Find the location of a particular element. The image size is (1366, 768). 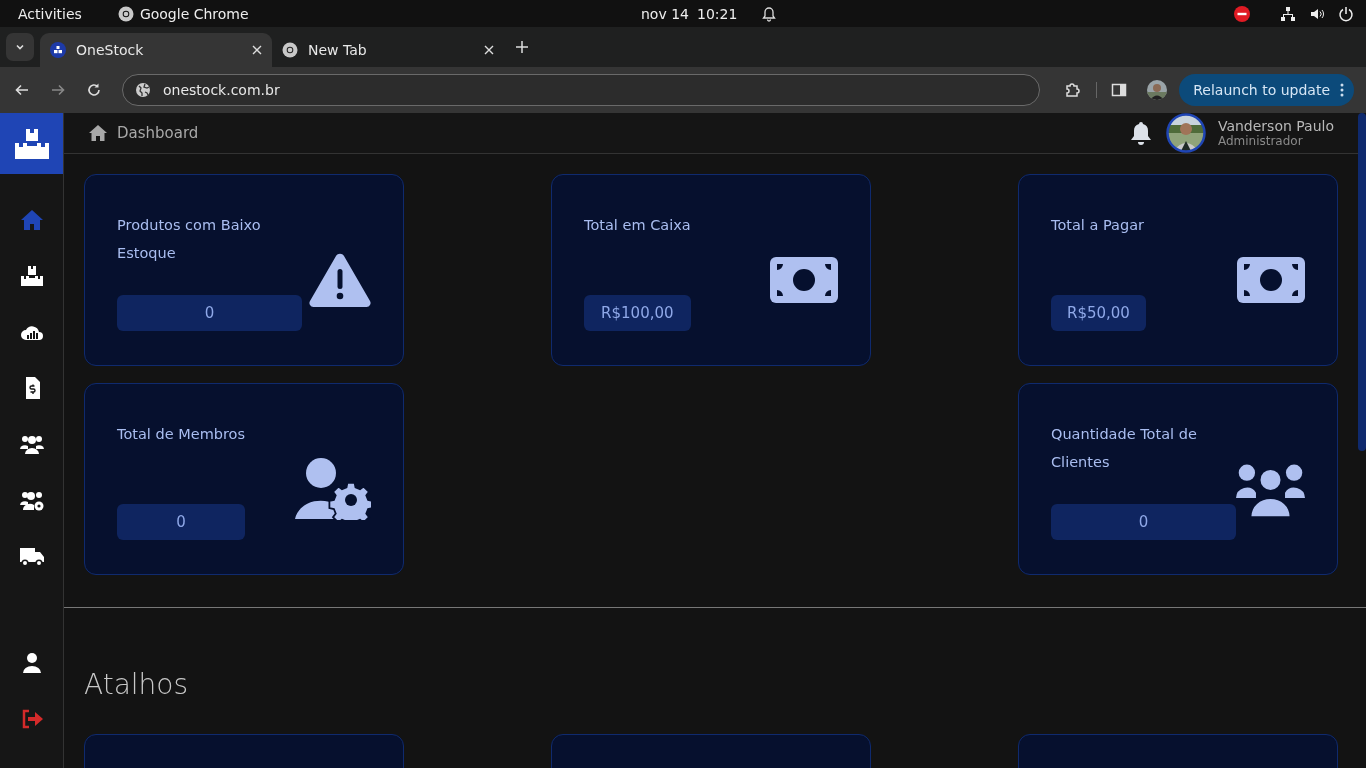

relaunch-button: Relaunch to update is located at coordinates (1266, 90).